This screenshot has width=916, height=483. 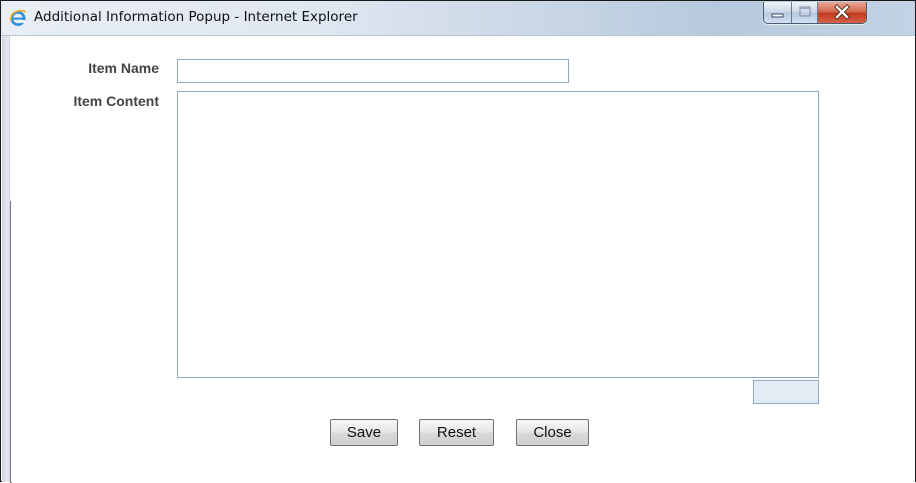 What do you see at coordinates (373, 71) in the screenshot?
I see `item-name-input` at bounding box center [373, 71].